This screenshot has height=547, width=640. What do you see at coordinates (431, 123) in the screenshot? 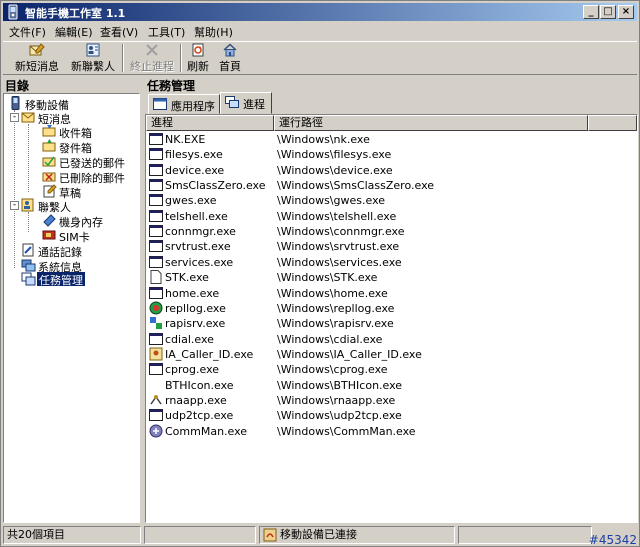
I see `column-header-path: 運行路徑` at bounding box center [431, 123].